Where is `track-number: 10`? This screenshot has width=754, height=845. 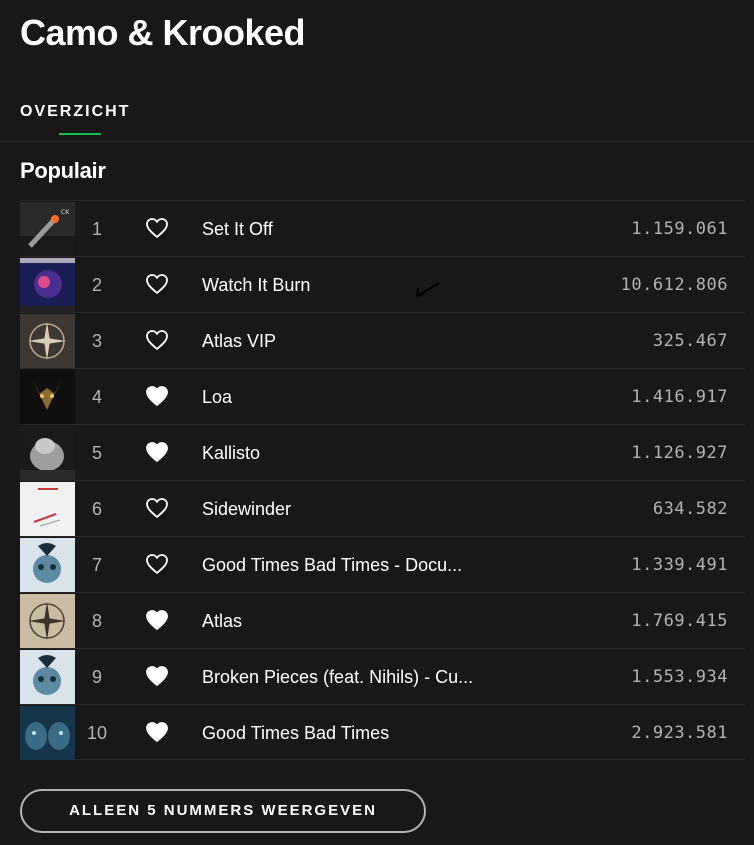 track-number: 10 is located at coordinates (97, 733).